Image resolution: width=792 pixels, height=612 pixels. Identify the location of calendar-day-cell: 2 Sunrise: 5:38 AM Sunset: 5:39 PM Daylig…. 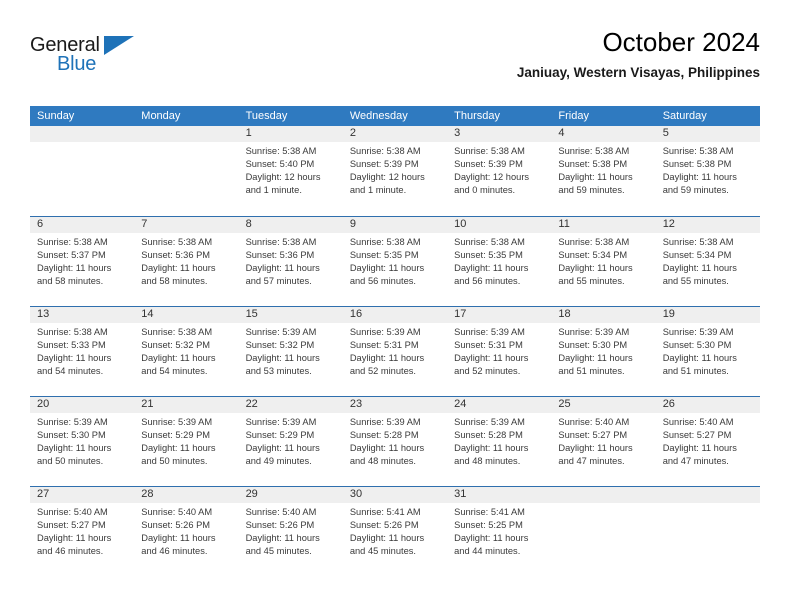
(395, 171).